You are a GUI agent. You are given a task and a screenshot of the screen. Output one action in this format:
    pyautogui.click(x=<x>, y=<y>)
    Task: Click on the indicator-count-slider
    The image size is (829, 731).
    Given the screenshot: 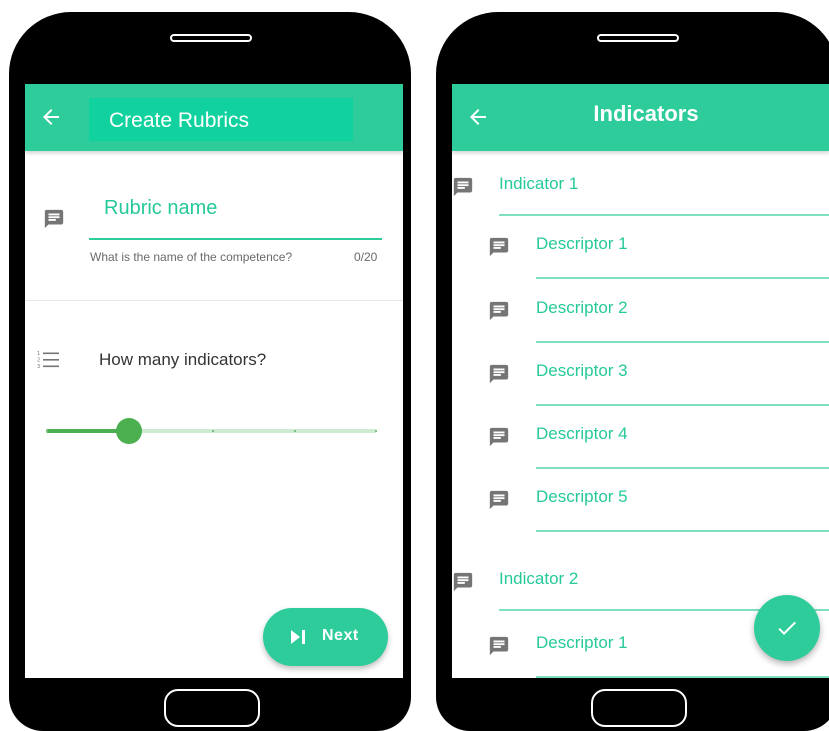 What is the action you would take?
    pyautogui.click(x=211, y=431)
    